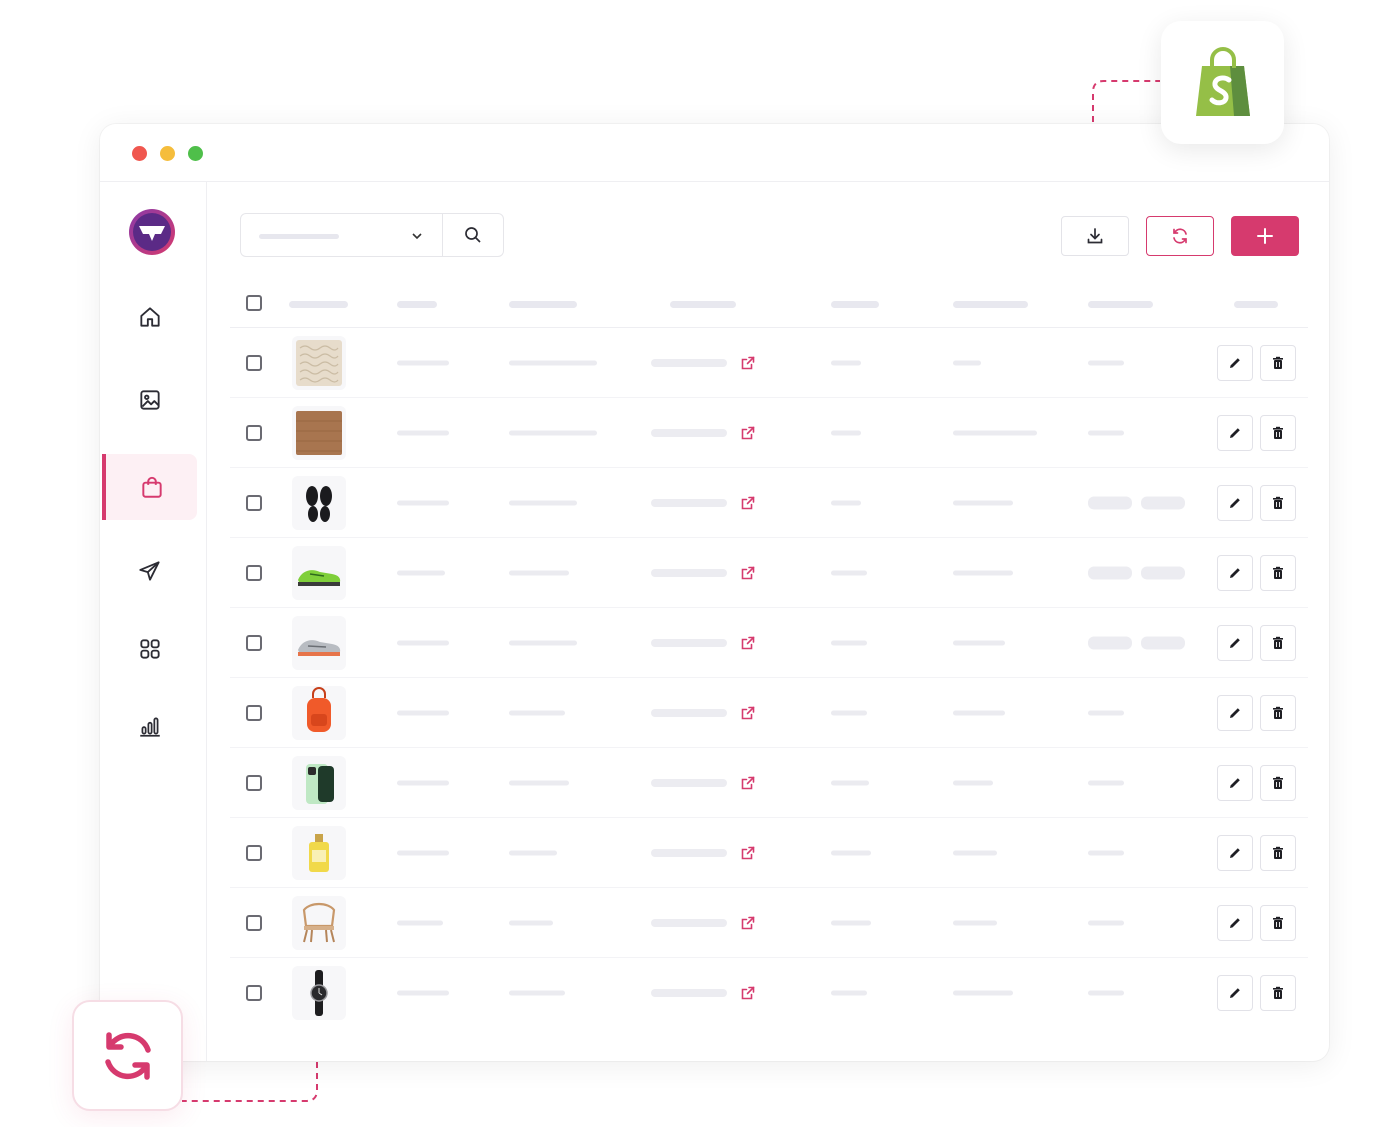  Describe the element at coordinates (149, 726) in the screenshot. I see `sidebar-item-analytics` at that location.